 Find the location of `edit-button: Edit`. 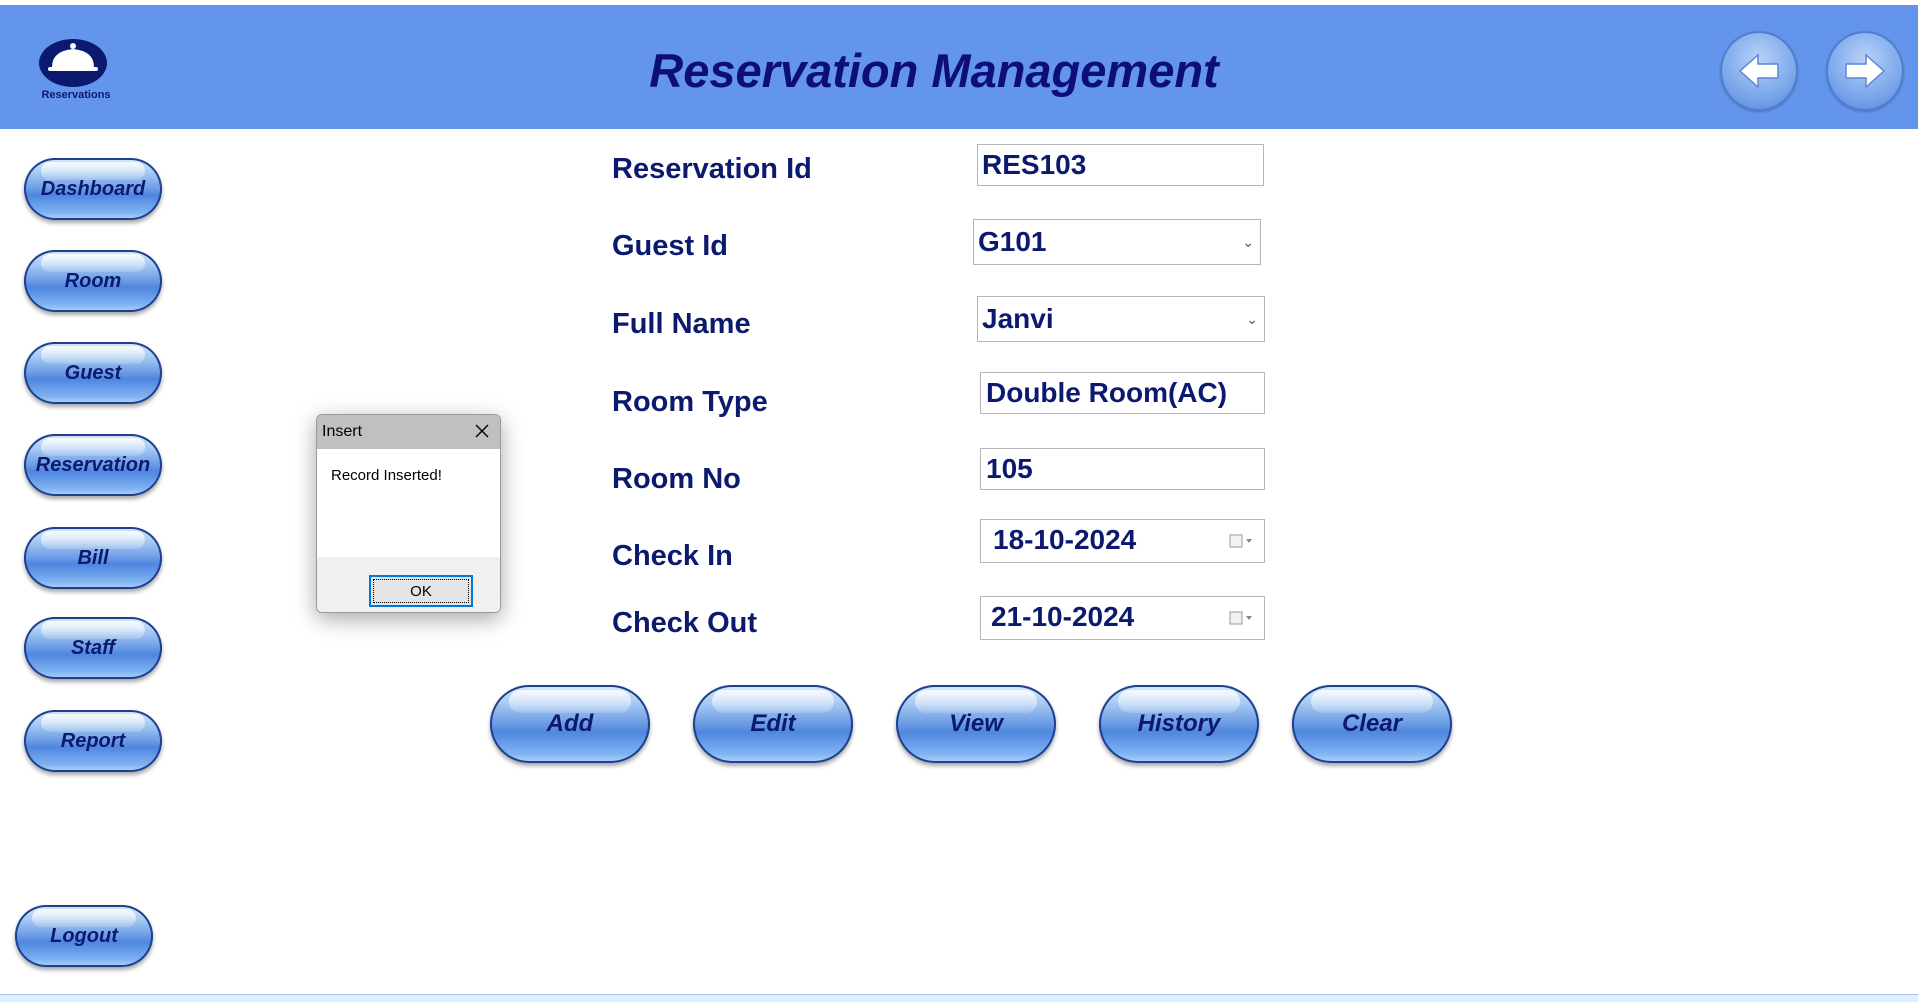

edit-button: Edit is located at coordinates (773, 724).